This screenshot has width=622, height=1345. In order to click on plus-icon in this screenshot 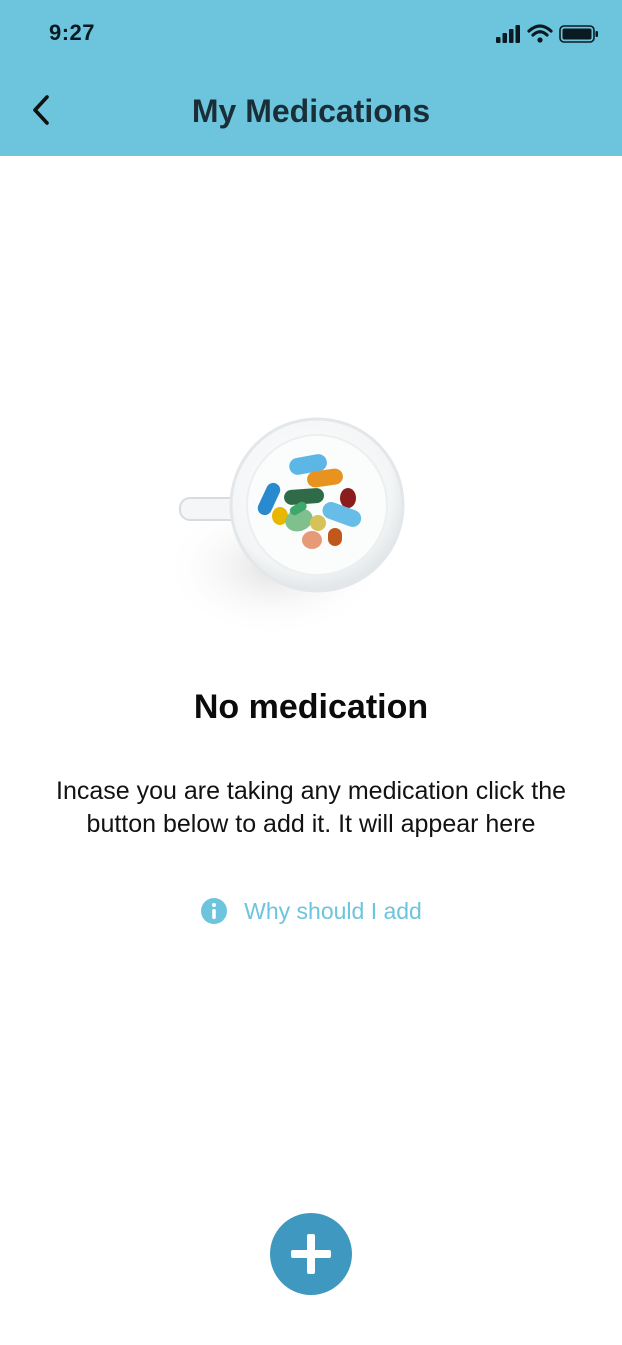, I will do `click(311, 1254)`.